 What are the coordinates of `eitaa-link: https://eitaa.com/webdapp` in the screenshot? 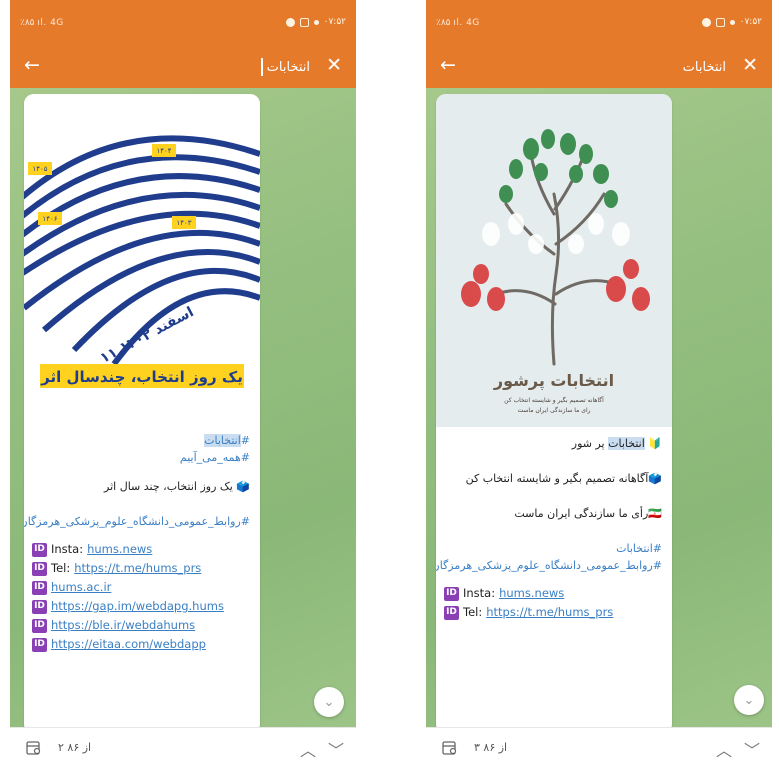 It's located at (128, 644).